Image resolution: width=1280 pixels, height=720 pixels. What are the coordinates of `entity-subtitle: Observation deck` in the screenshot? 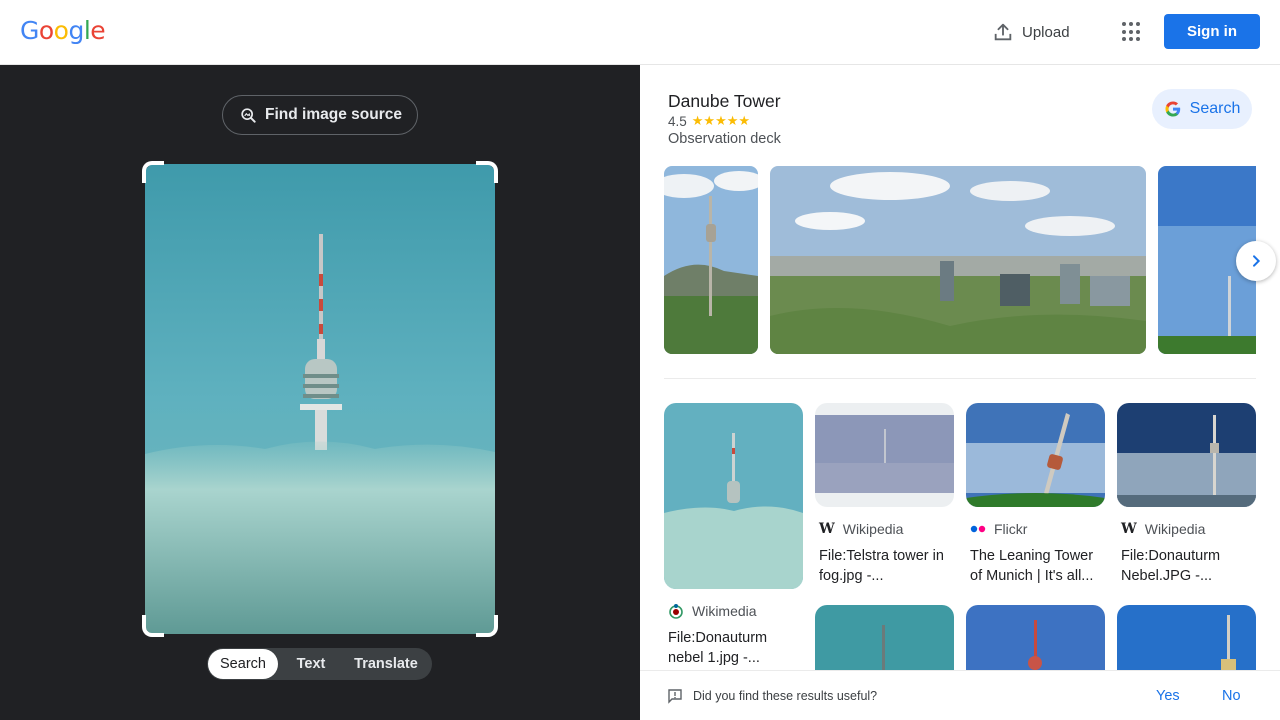 It's located at (724, 139).